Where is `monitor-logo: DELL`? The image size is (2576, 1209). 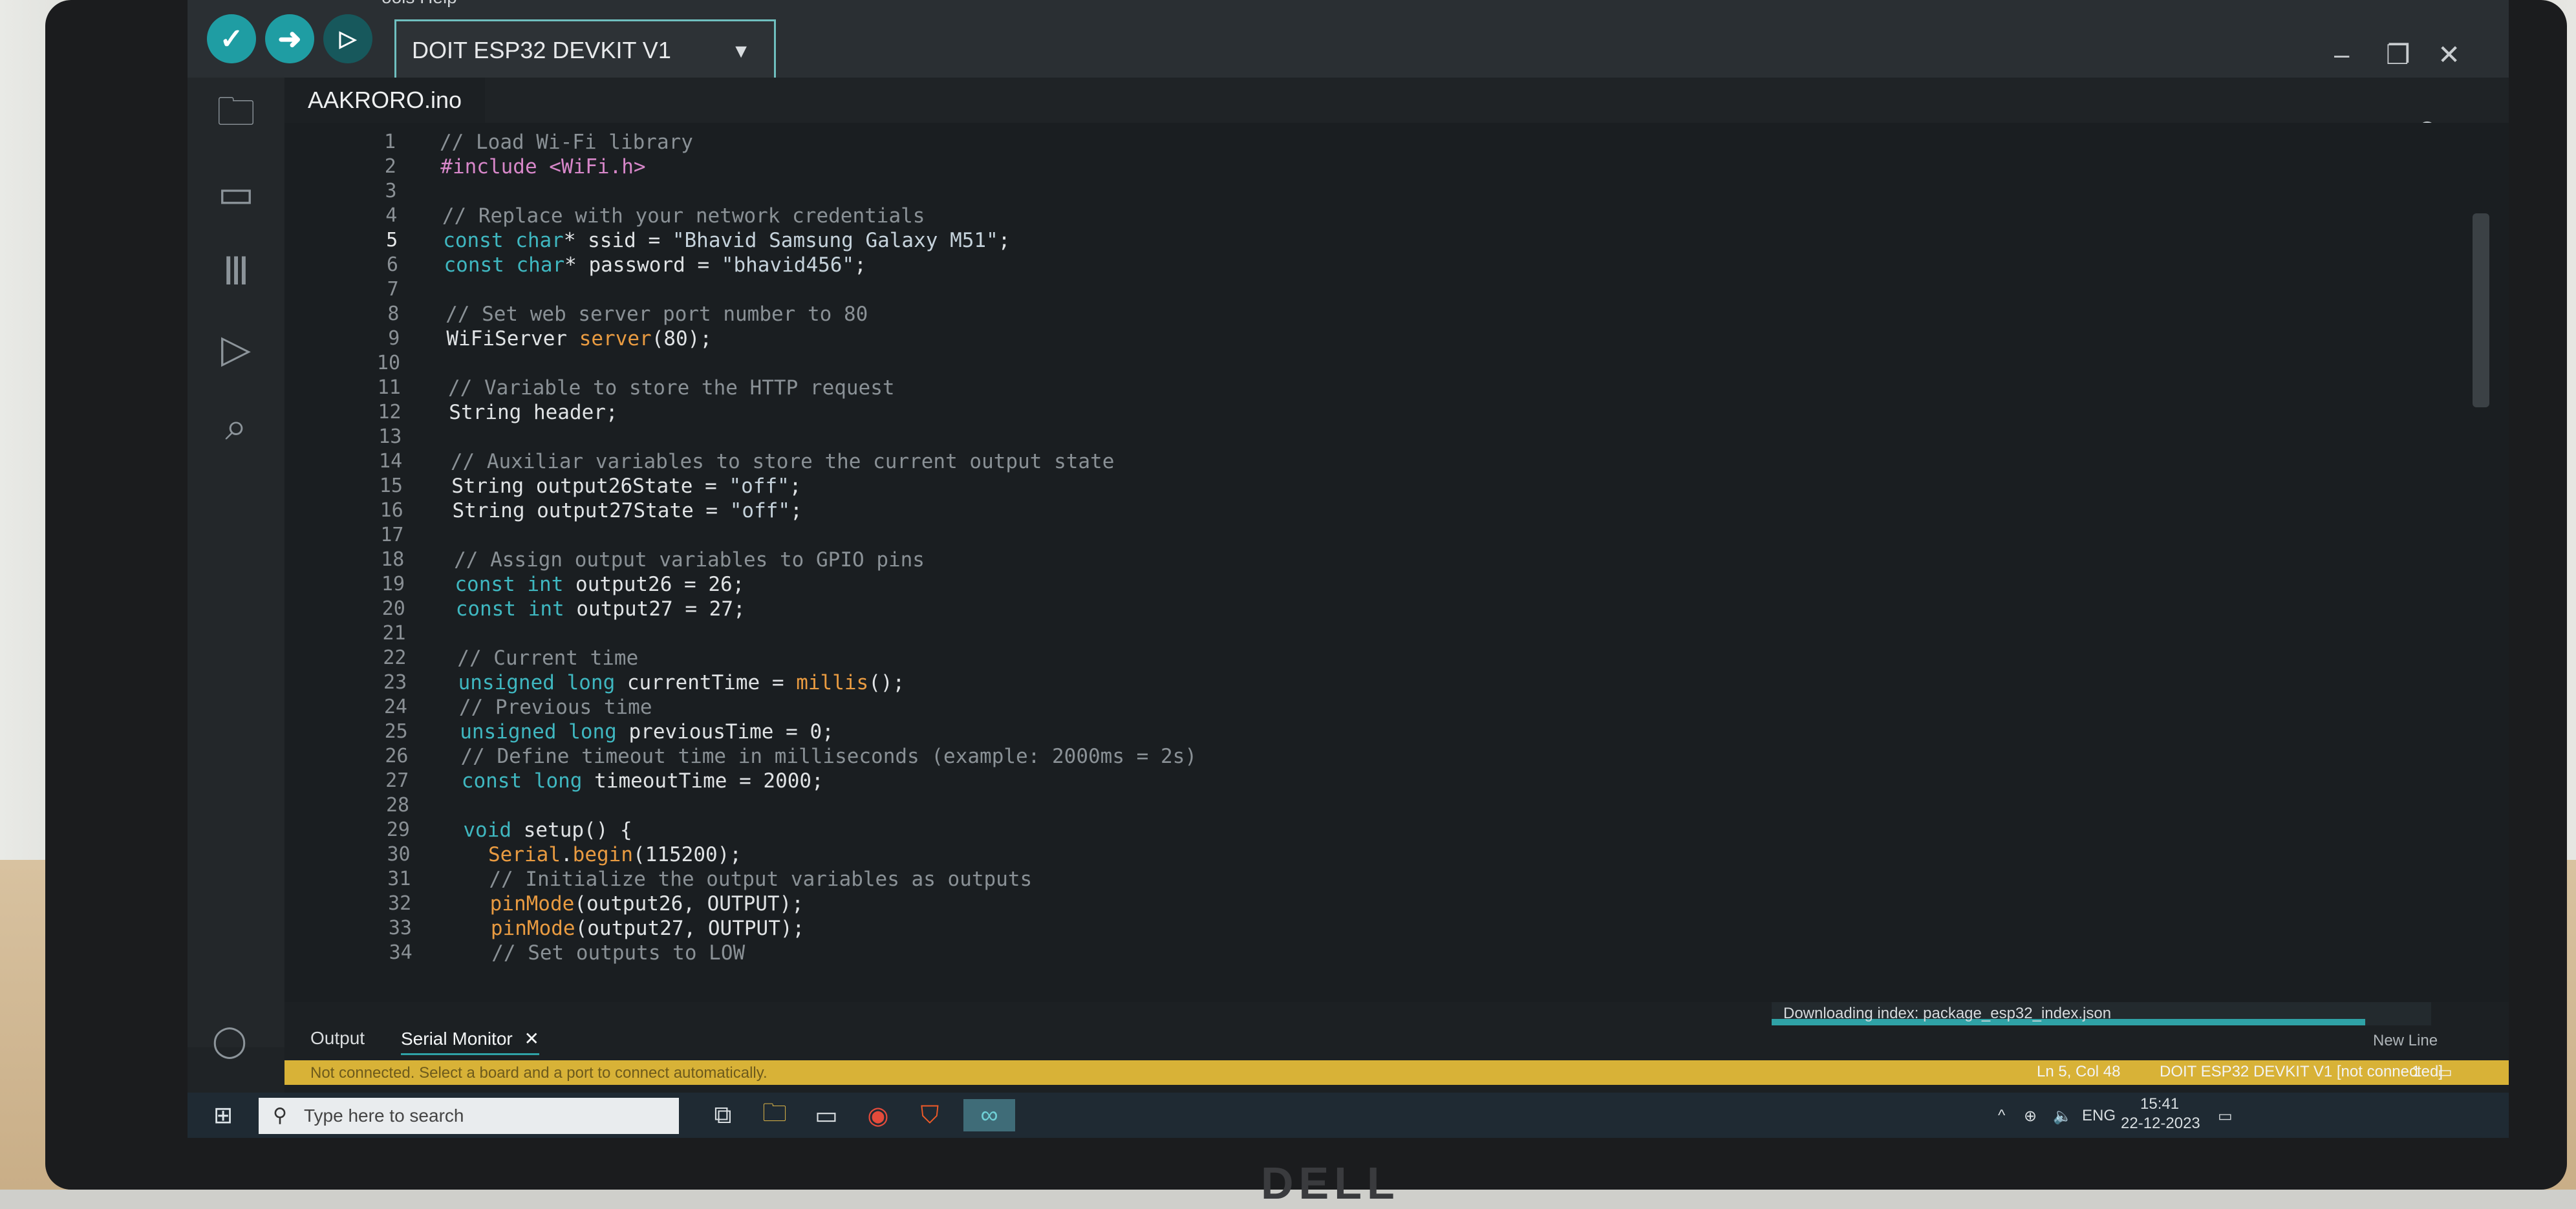 monitor-logo: DELL is located at coordinates (1331, 1183).